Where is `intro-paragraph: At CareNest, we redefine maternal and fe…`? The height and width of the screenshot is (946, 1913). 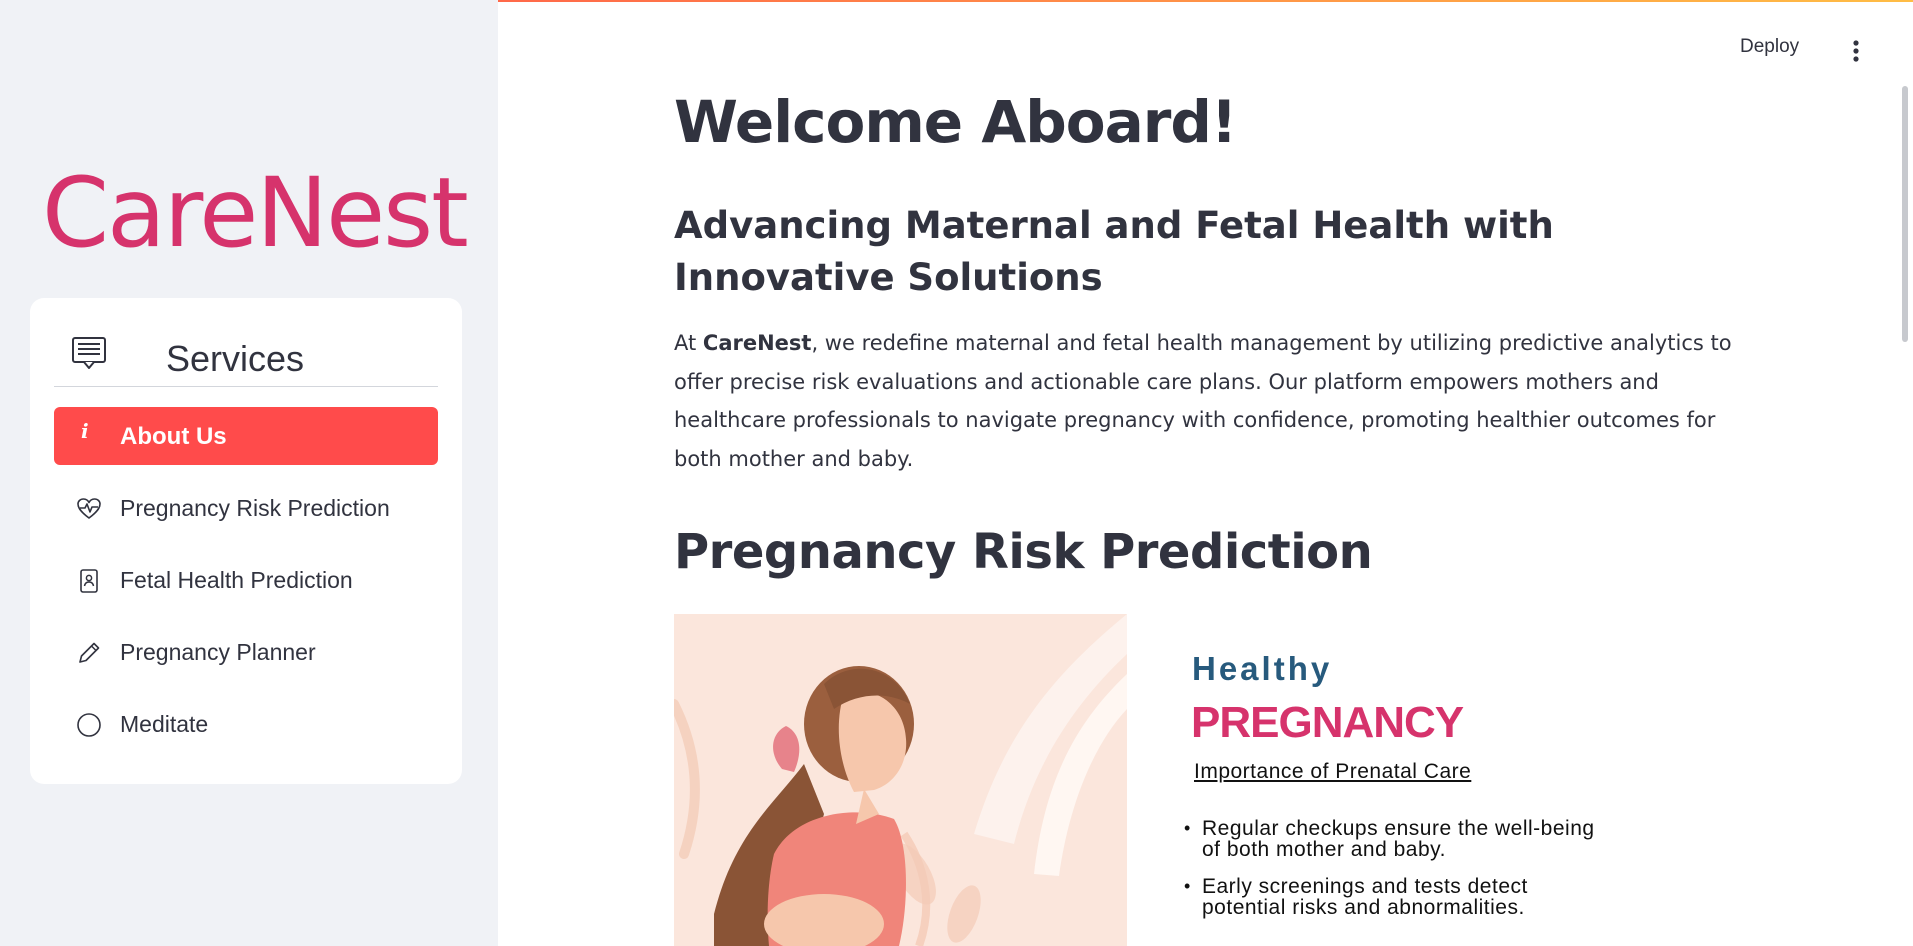
intro-paragraph: At CareNest, we redefine maternal and fe… is located at coordinates (1209, 401).